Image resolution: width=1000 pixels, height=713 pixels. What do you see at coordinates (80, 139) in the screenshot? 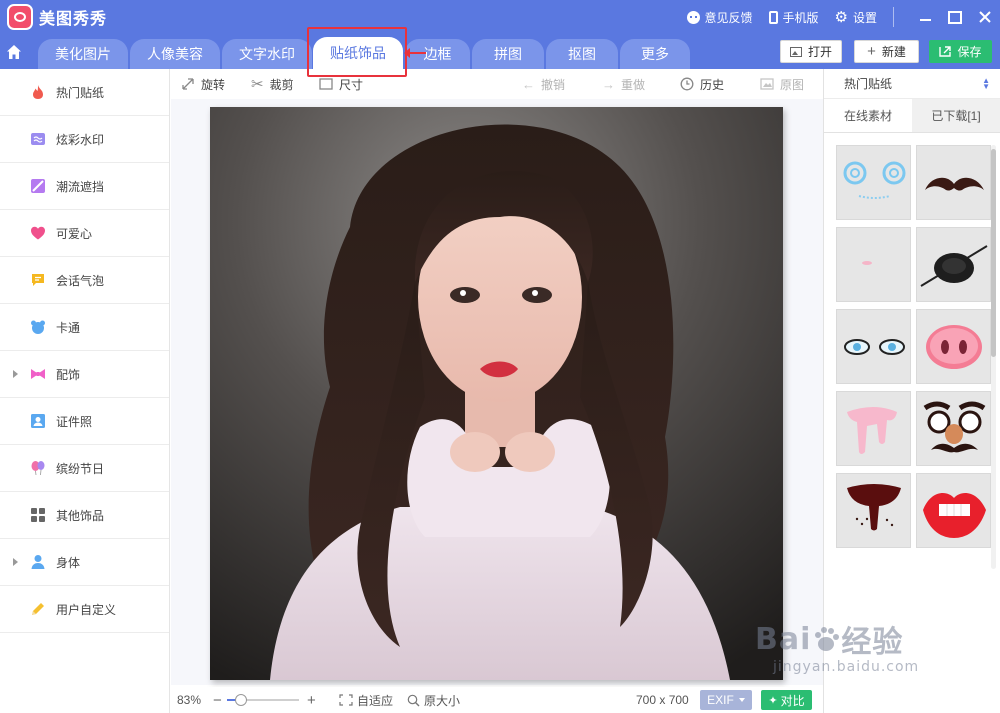
I see `sidebar-item-label: 炫彩水印` at bounding box center [80, 139].